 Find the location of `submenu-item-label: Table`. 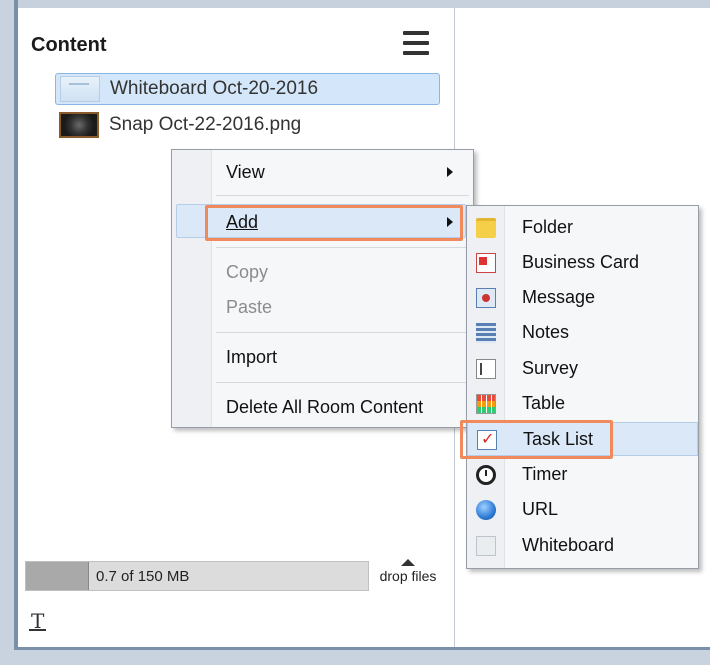

submenu-item-label: Table is located at coordinates (544, 403).